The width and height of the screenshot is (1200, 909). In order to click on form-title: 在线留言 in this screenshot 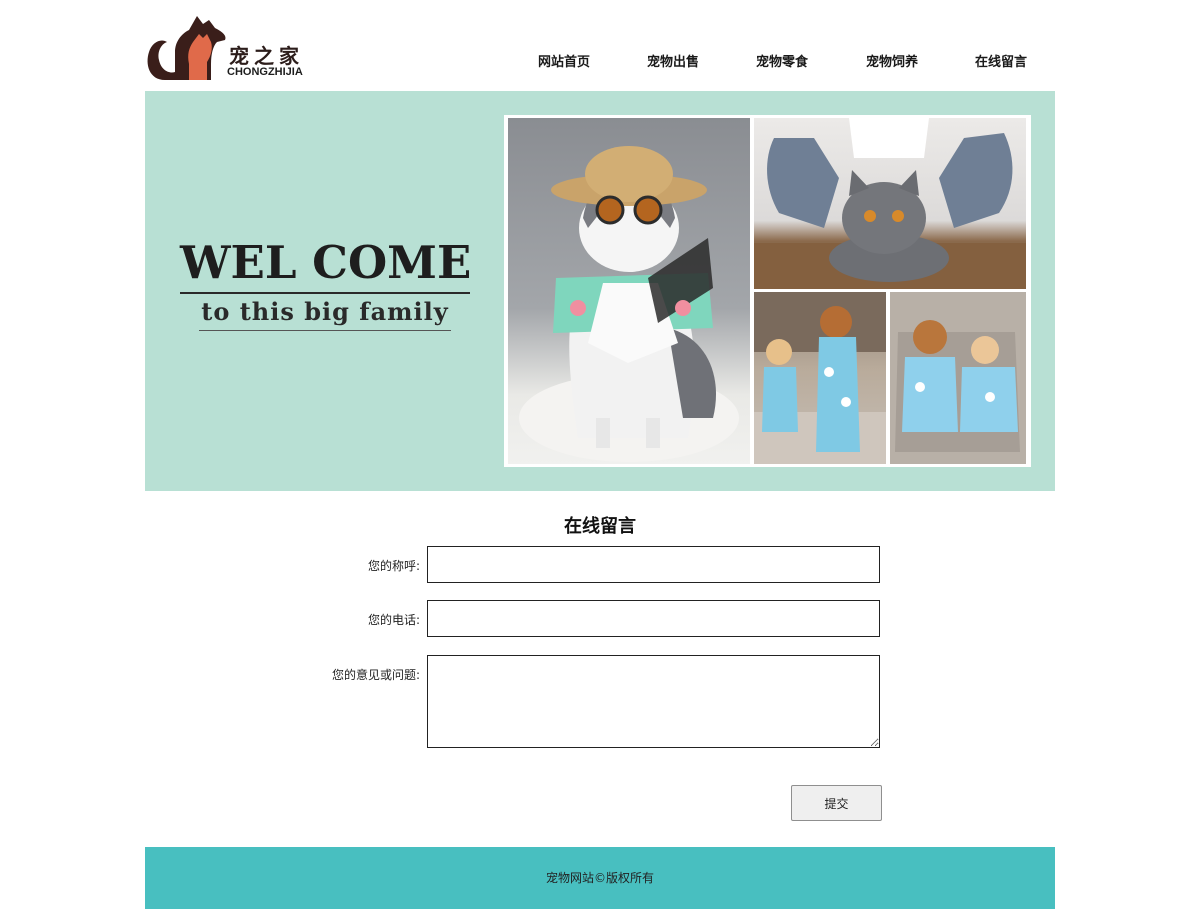, I will do `click(600, 526)`.